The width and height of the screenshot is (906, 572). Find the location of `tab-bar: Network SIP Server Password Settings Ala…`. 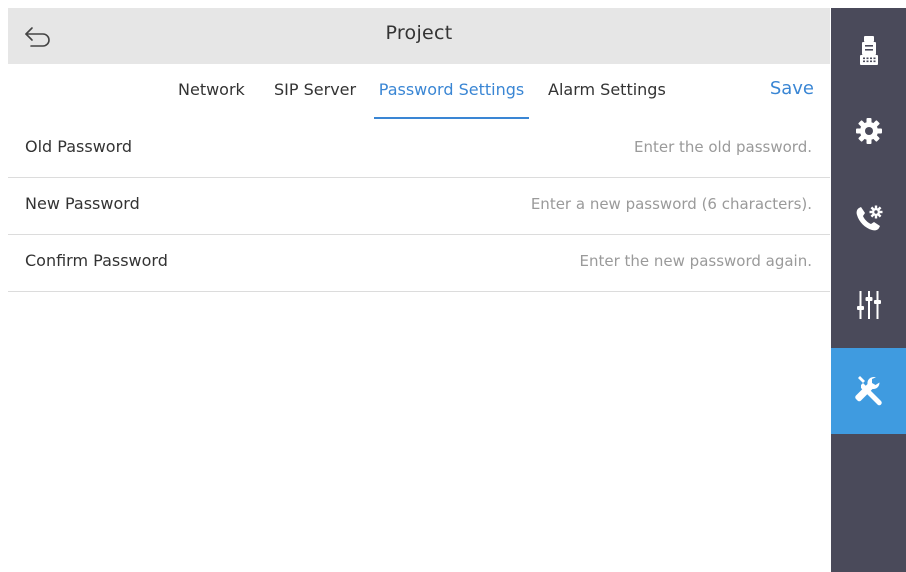

tab-bar: Network SIP Server Password Settings Ala… is located at coordinates (419, 92).